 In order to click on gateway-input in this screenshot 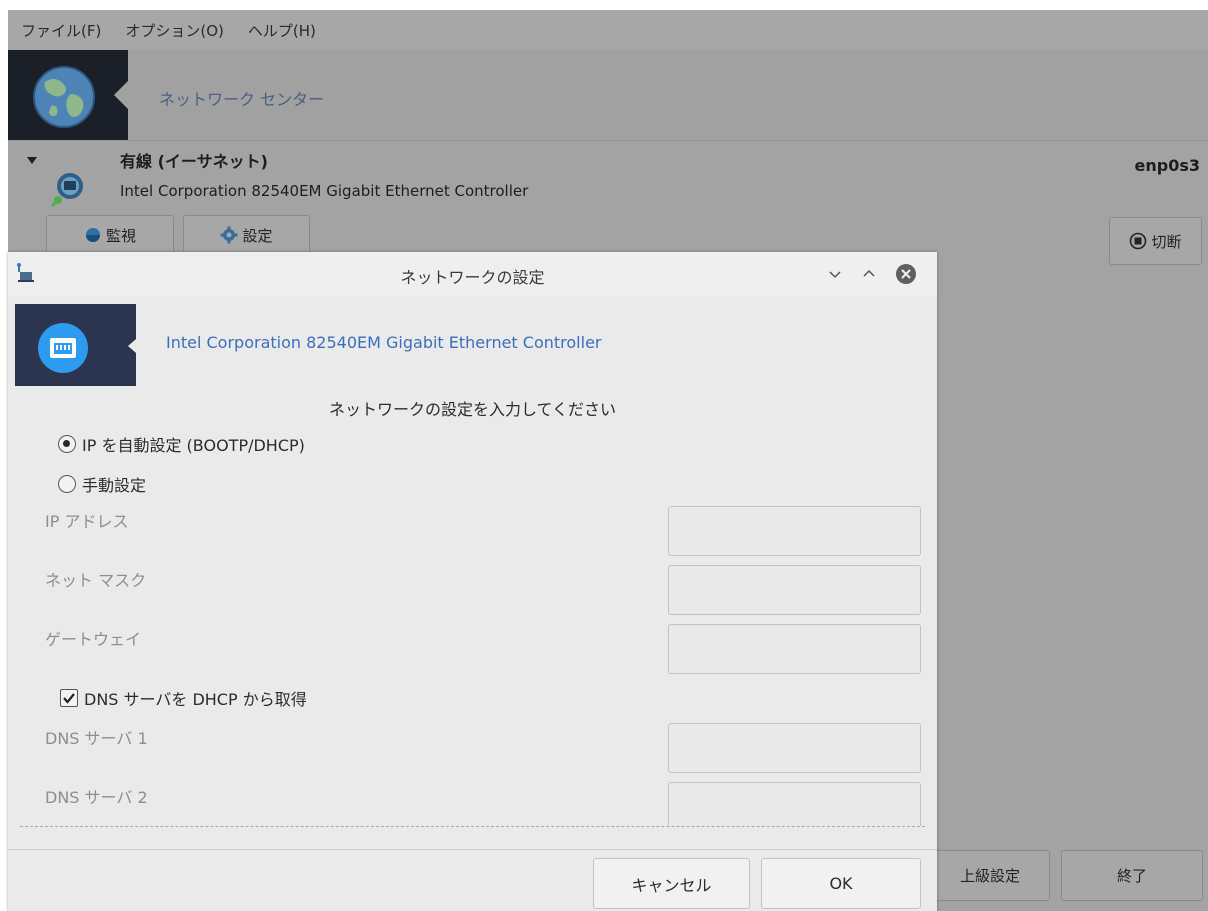, I will do `click(794, 649)`.